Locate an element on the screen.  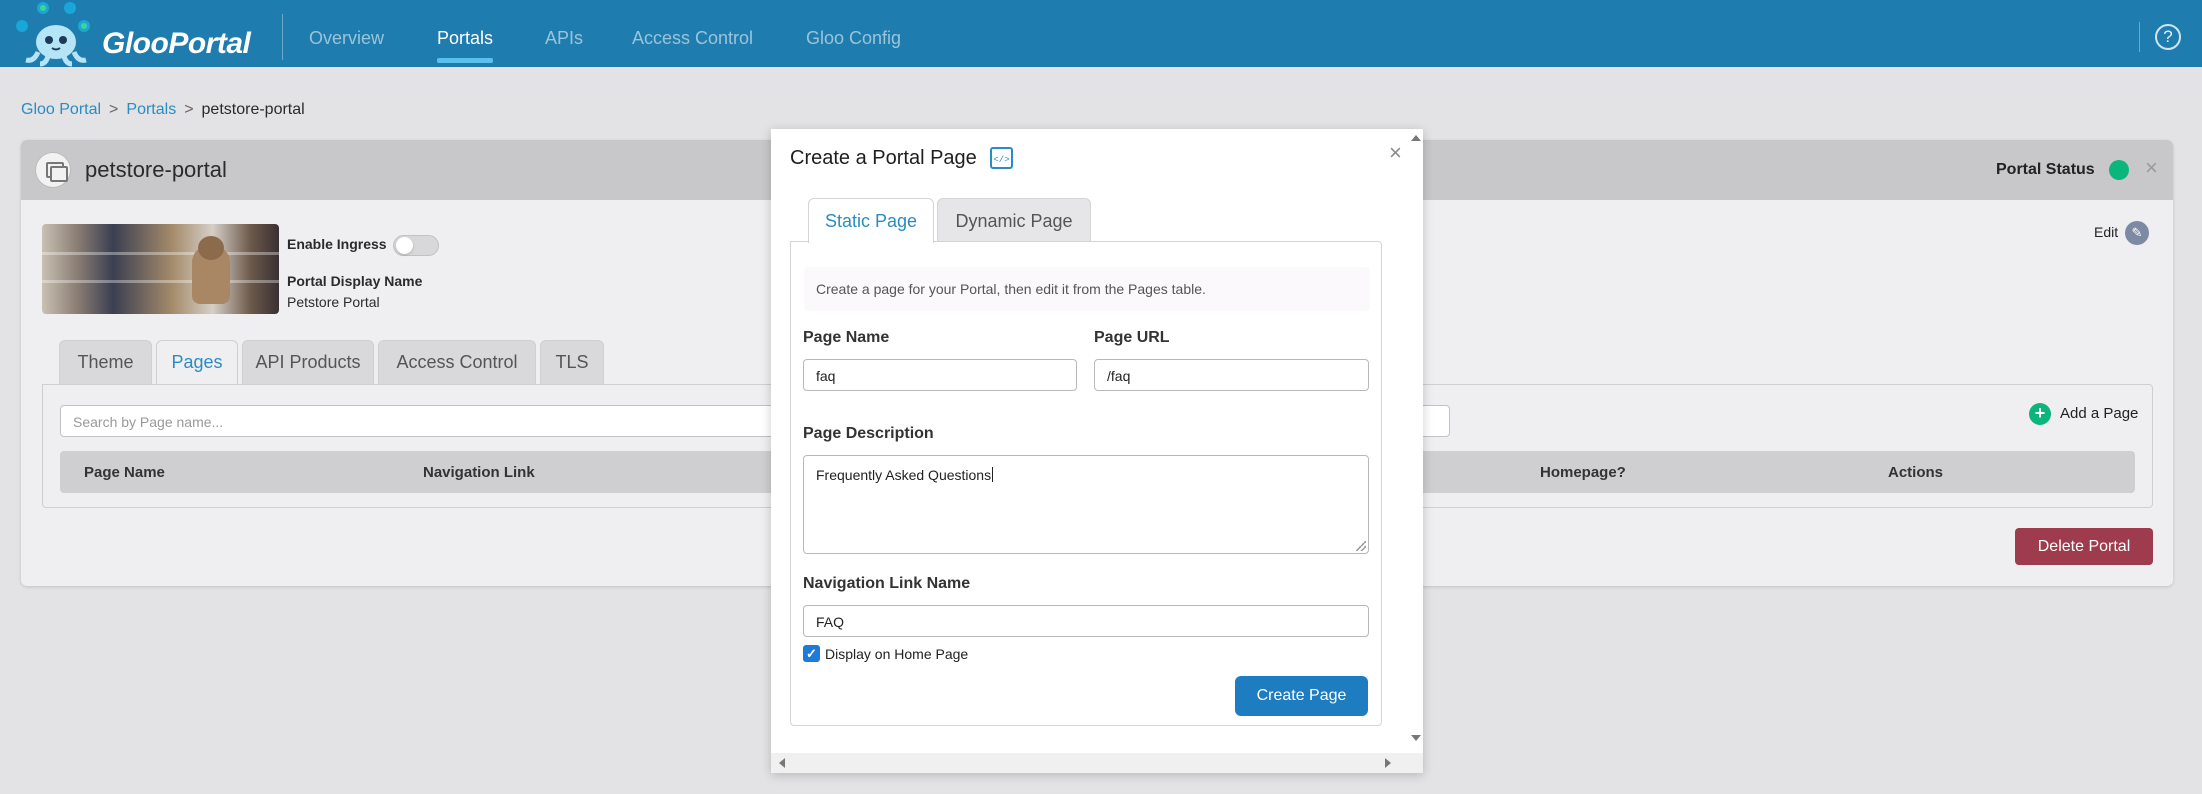
scroll-down-arrow-icon is located at coordinates (1416, 738).